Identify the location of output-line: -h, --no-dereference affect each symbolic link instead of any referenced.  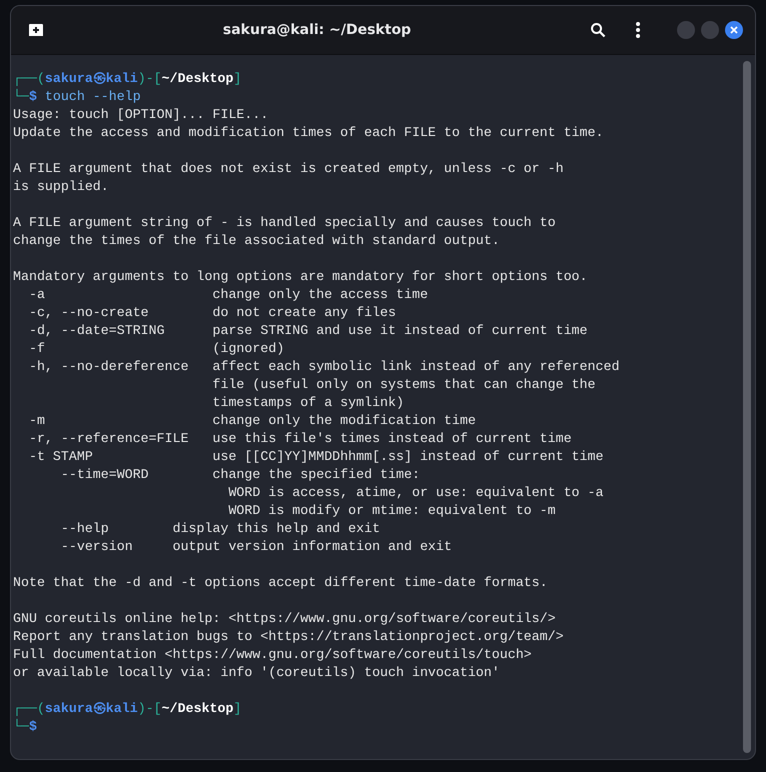
(324, 367).